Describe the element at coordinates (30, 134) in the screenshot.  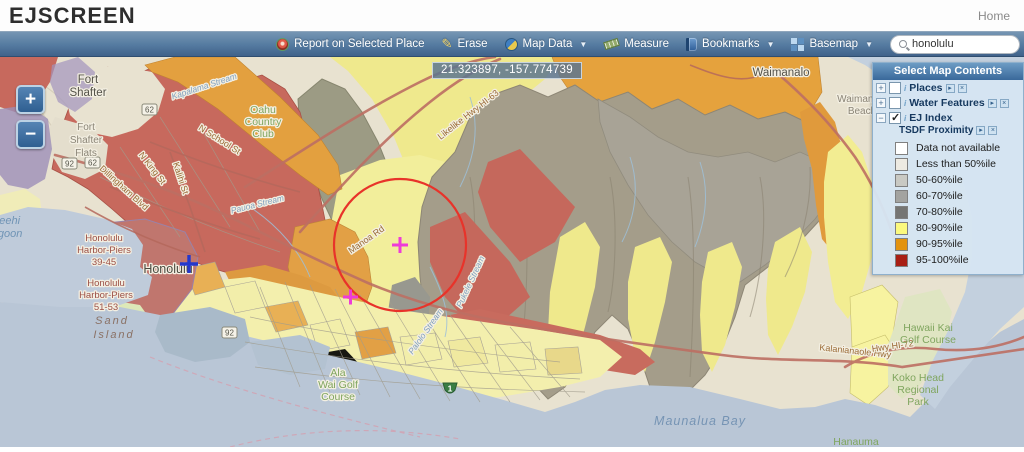
I see `zoom-out-button: −` at that location.